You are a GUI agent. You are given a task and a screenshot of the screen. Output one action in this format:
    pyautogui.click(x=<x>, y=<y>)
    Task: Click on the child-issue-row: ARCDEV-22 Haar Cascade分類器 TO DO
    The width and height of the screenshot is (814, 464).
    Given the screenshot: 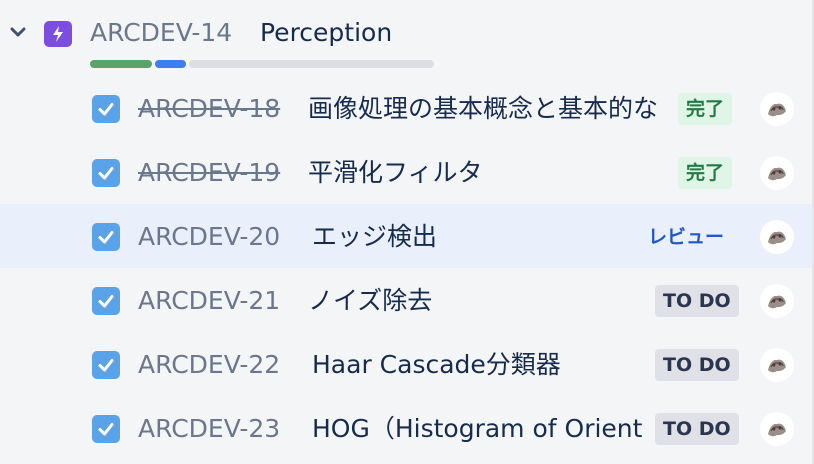 What is the action you would take?
    pyautogui.click(x=406, y=364)
    